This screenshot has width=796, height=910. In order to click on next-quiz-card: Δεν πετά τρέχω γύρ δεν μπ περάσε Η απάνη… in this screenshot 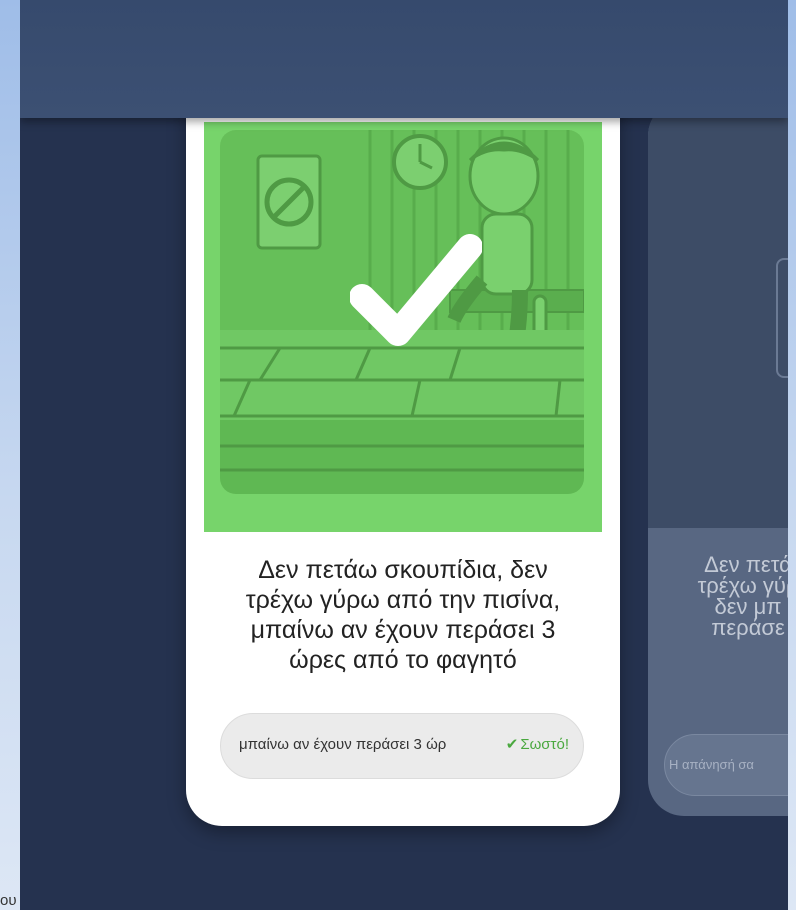, I will do `click(718, 458)`.